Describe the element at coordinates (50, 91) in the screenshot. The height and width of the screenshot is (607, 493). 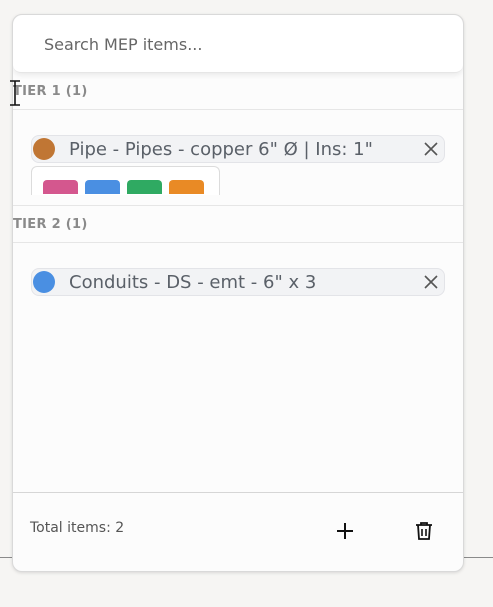
I see `tier-1-label: TIER 1 (1)` at that location.